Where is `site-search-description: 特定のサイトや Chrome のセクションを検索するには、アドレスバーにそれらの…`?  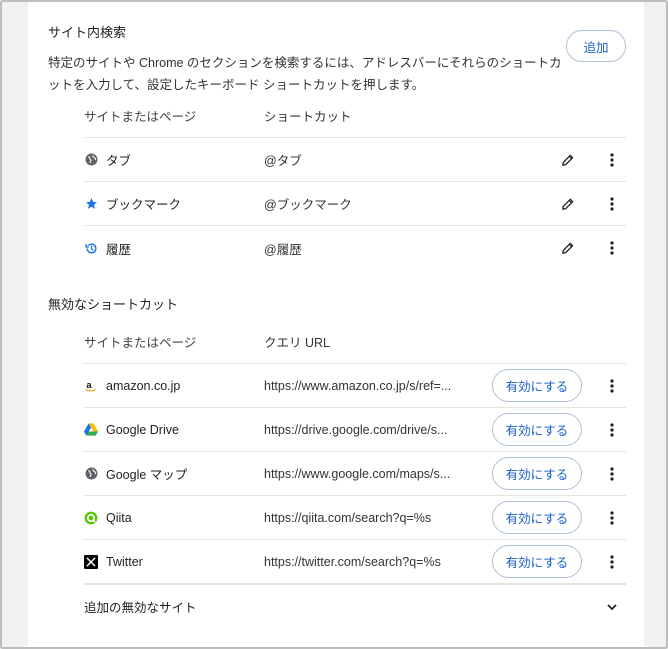
site-search-description: 特定のサイトや Chrome のセクションを検索するには、アドレスバーにそれらの… is located at coordinates (305, 74).